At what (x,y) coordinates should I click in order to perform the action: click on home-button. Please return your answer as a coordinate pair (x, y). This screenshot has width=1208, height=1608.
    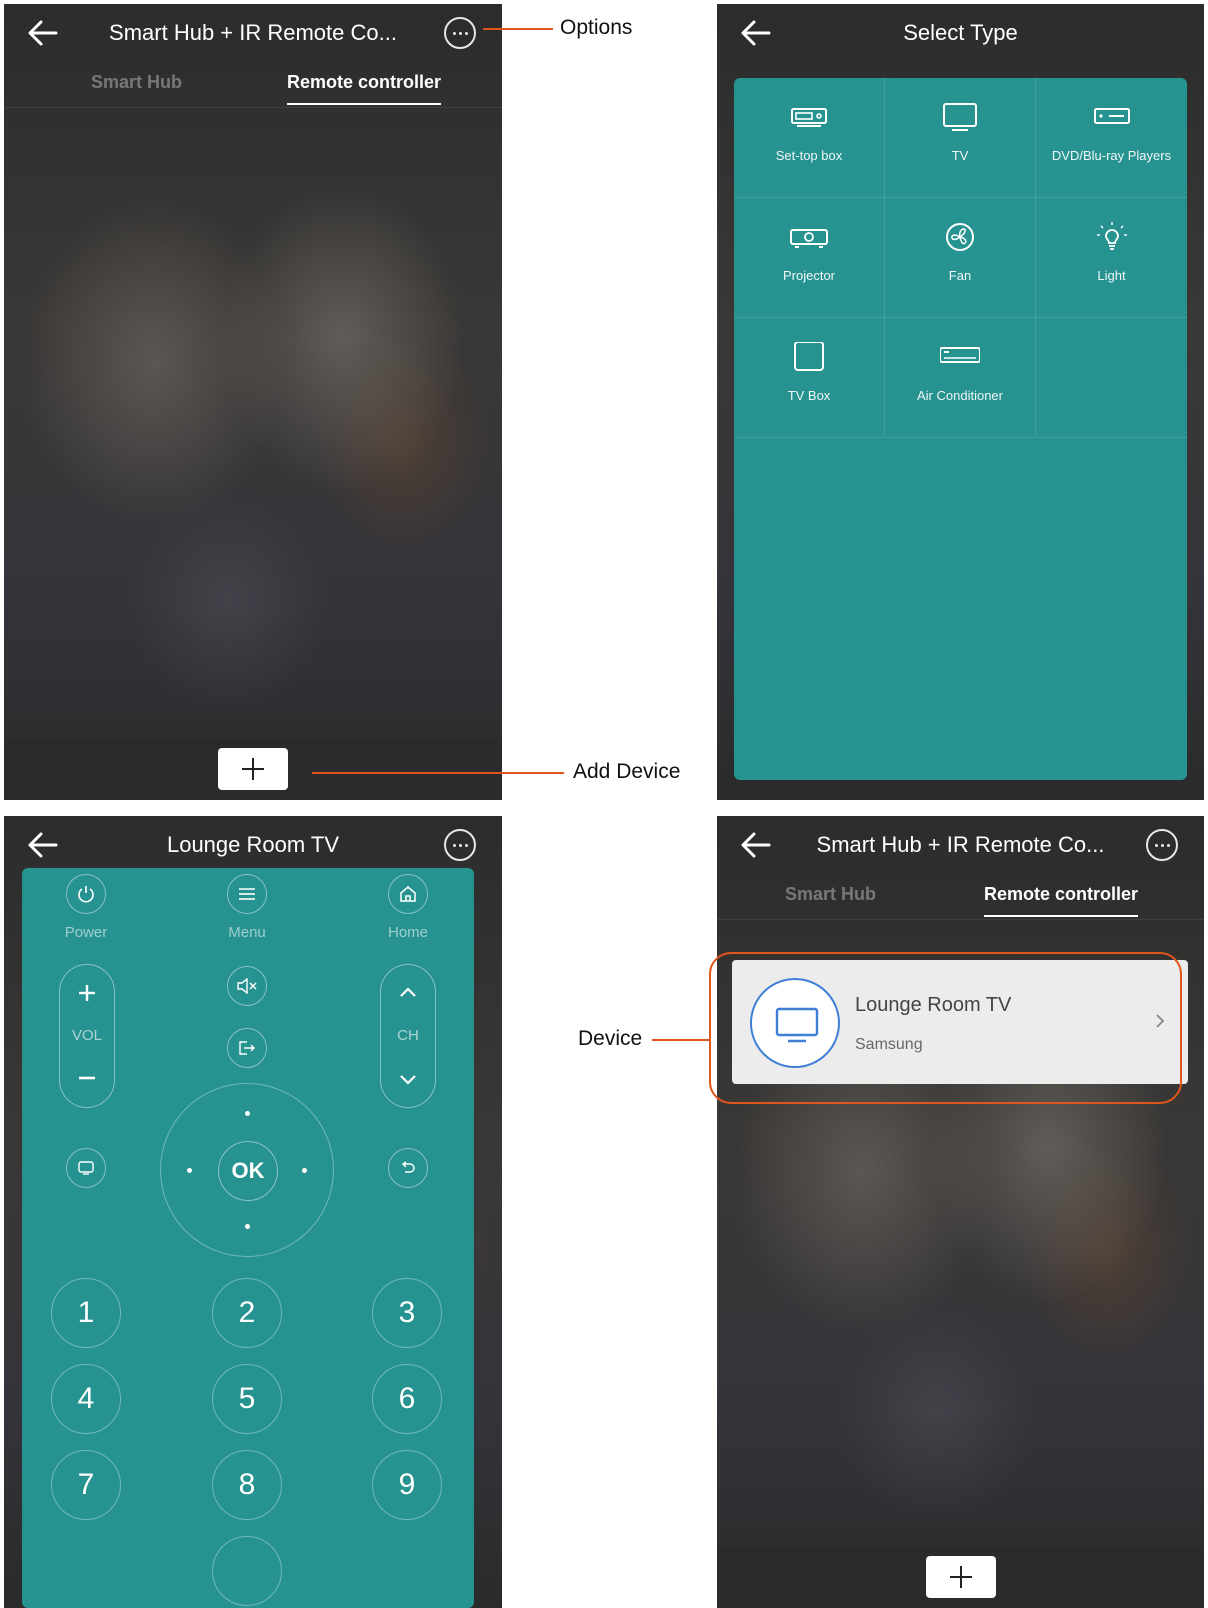
    Looking at the image, I should click on (408, 894).